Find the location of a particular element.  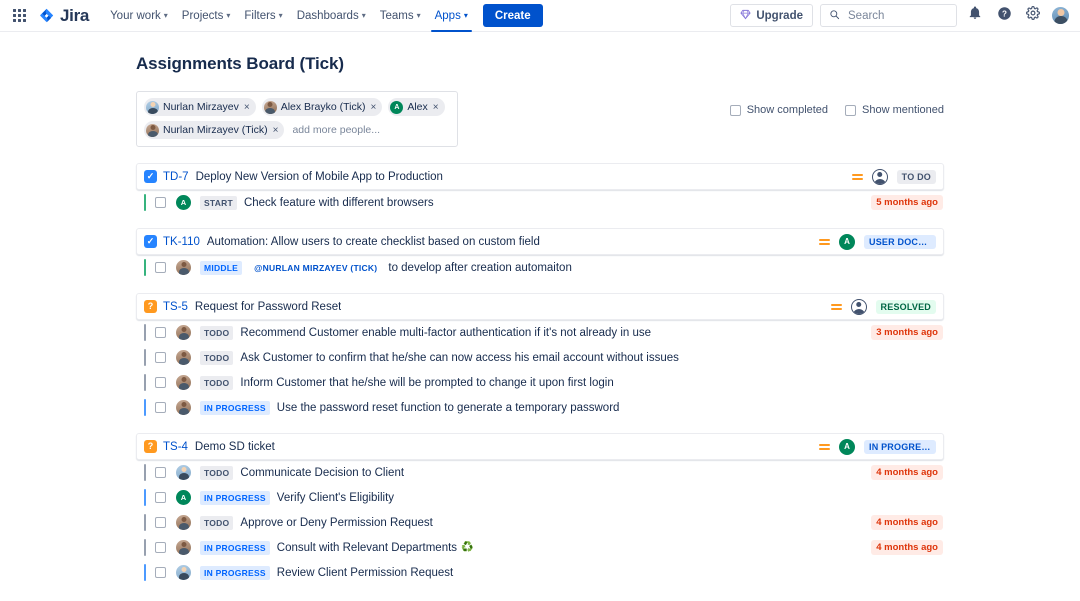

nav-item-dashboards: Dashboards ▾ is located at coordinates (331, 16).